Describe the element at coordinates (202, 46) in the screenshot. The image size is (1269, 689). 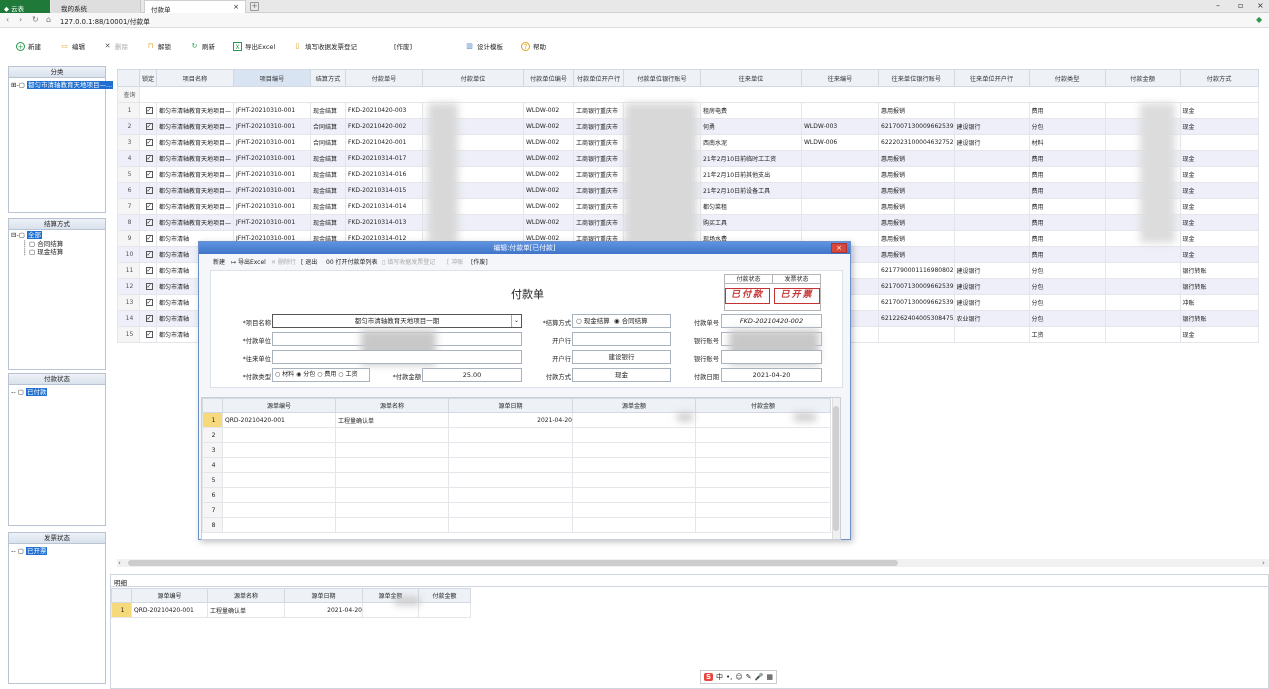
I see `refresh-button: ↻ 刷新` at that location.